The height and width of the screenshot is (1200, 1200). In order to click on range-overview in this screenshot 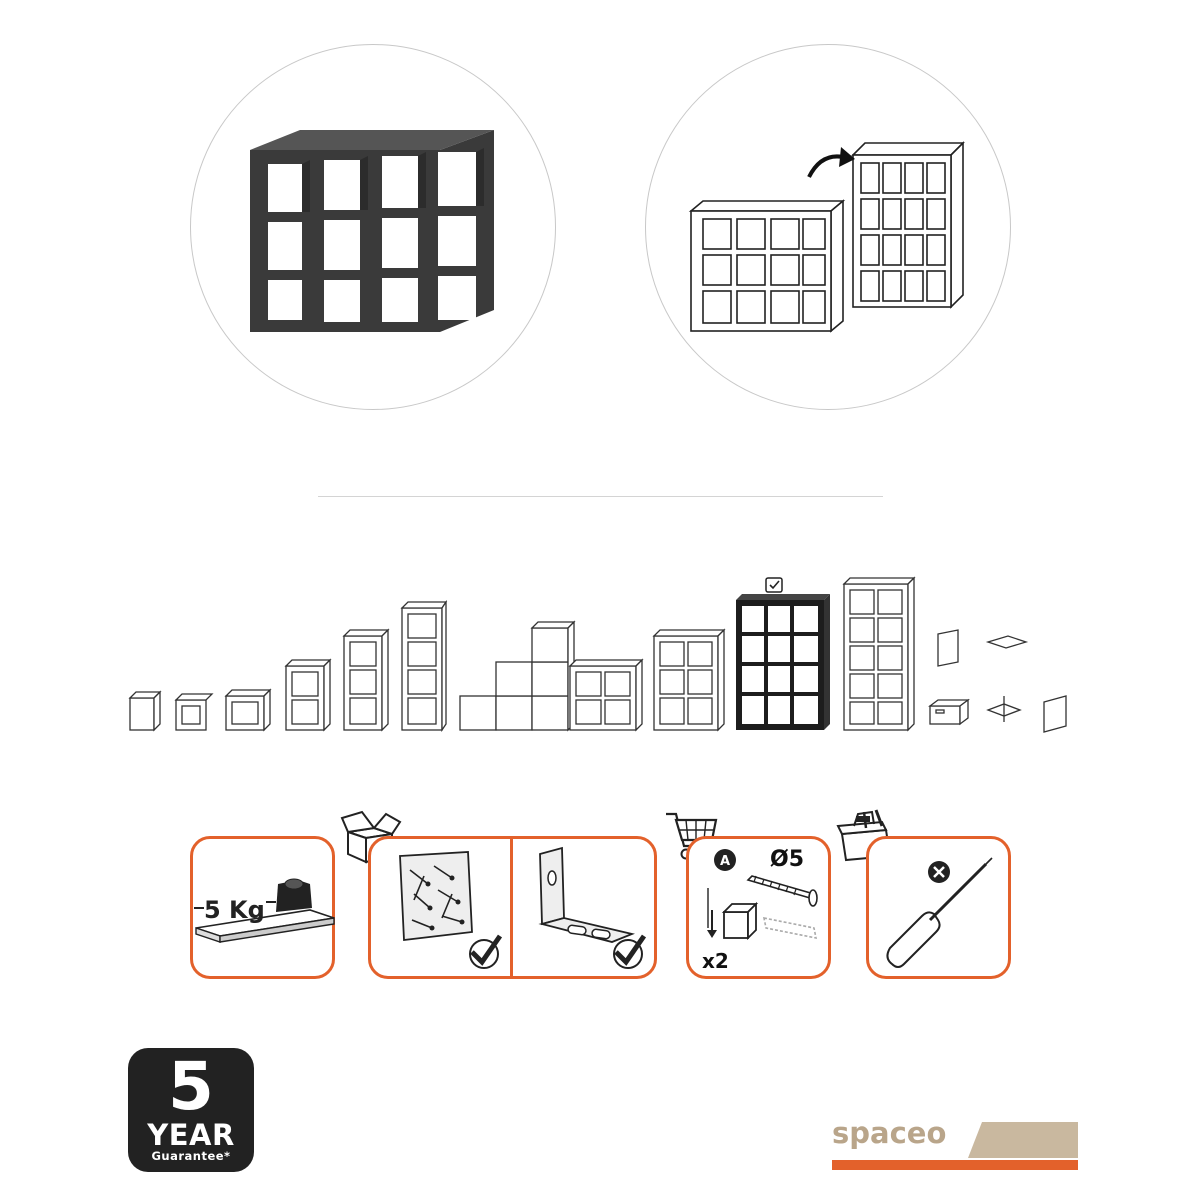, I will do `click(597, 654)`.